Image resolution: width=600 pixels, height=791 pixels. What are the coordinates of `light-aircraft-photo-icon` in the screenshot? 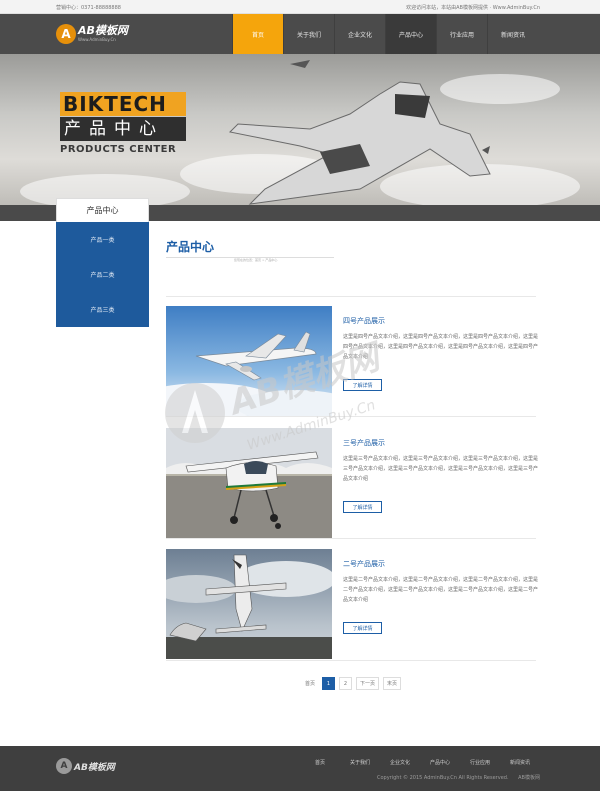 It's located at (249, 483).